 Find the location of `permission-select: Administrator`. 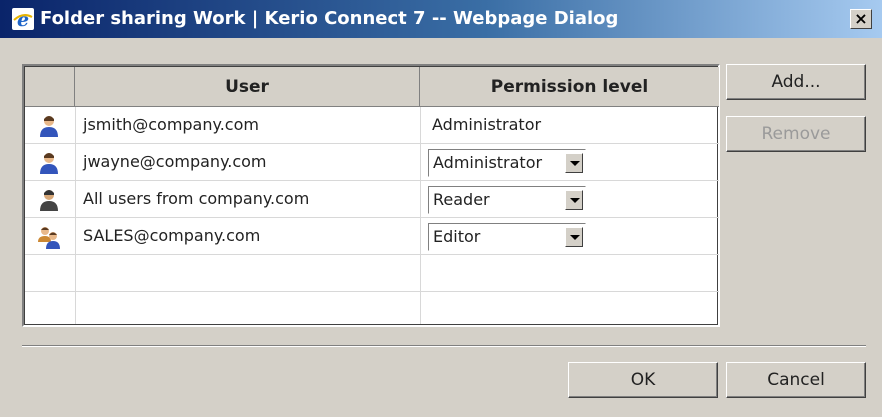

permission-select: Administrator is located at coordinates (507, 163).